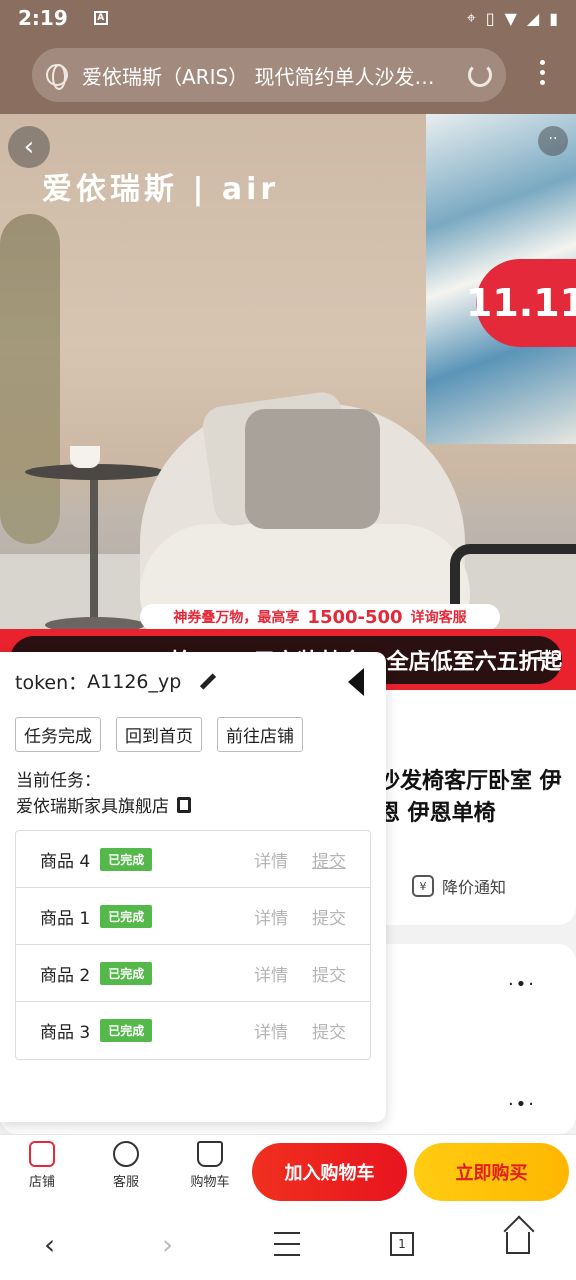  What do you see at coordinates (288, 18) in the screenshot?
I see `status-bar: 2:19 A ⌖ ▯ ▼ ◢ ▮` at bounding box center [288, 18].